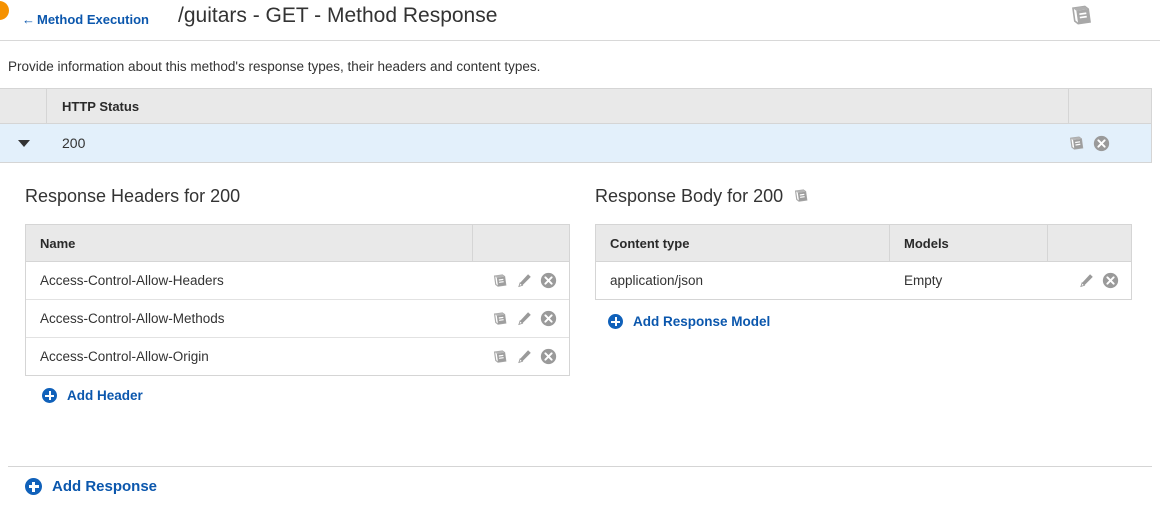 The width and height of the screenshot is (1160, 519). Describe the element at coordinates (105, 395) in the screenshot. I see `add-header-label: Add Header` at that location.